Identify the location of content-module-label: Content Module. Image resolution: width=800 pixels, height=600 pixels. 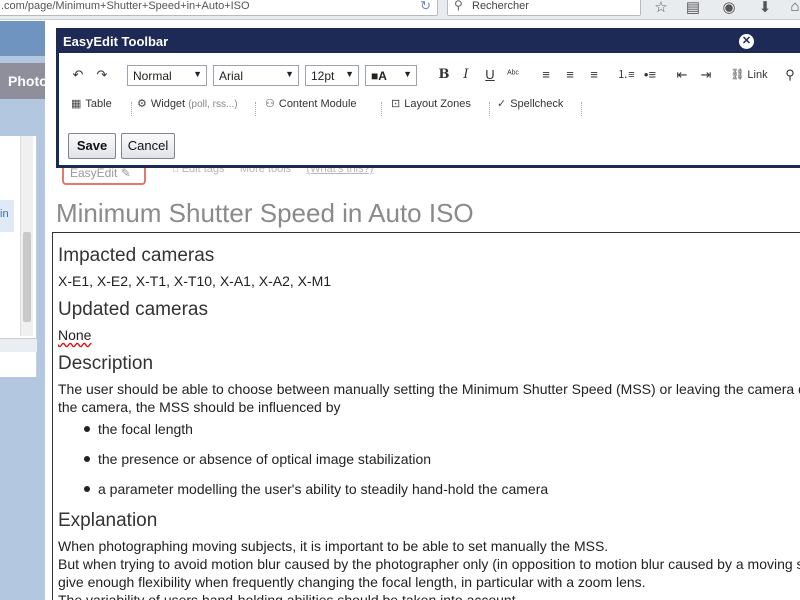
(317, 104).